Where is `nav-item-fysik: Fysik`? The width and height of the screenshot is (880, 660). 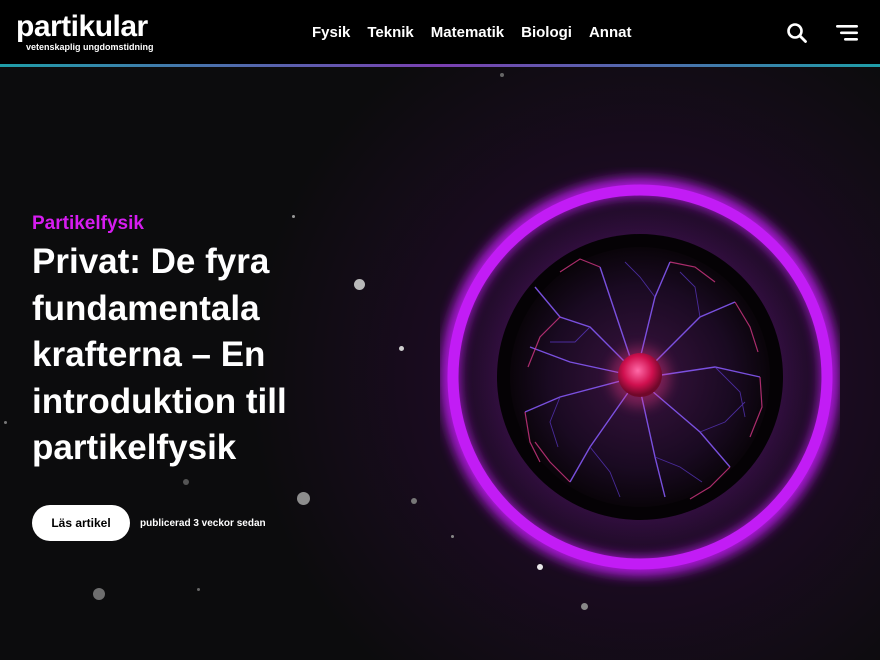
nav-item-fysik: Fysik is located at coordinates (331, 33).